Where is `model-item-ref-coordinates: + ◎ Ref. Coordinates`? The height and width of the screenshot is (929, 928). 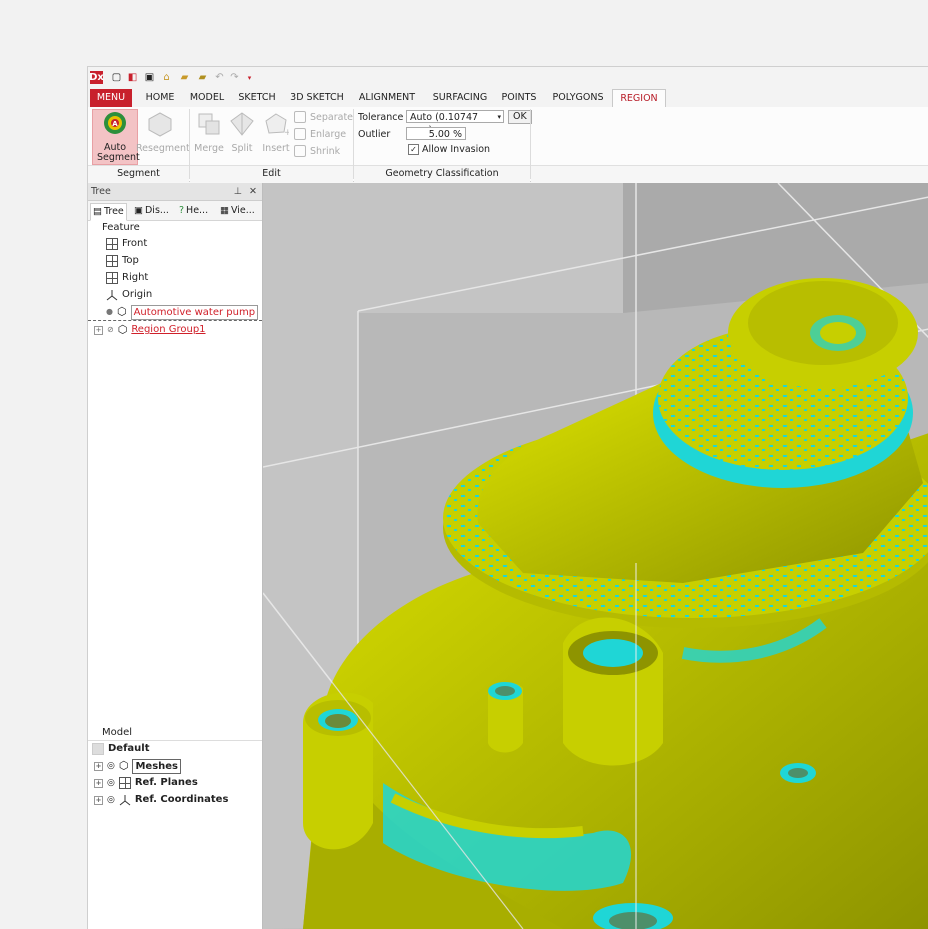 model-item-ref-coordinates: + ◎ Ref. Coordinates is located at coordinates (161, 800).